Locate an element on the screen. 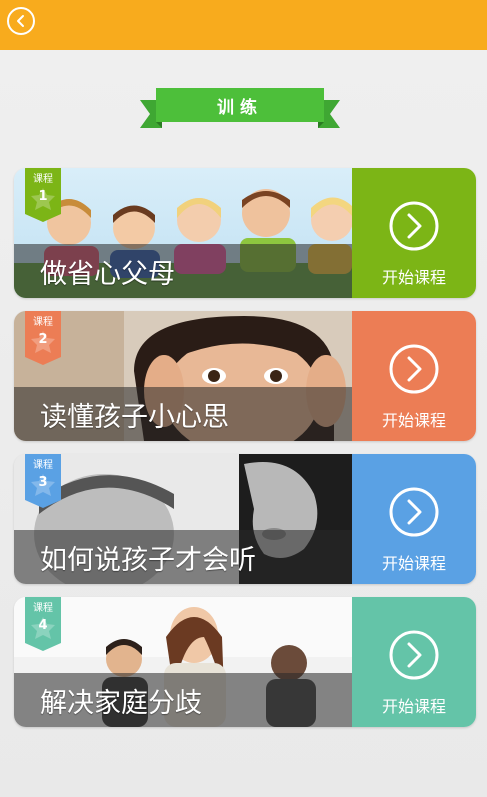 This screenshot has width=487, height=797. course-title-bar: 做省心父母 is located at coordinates (183, 271).